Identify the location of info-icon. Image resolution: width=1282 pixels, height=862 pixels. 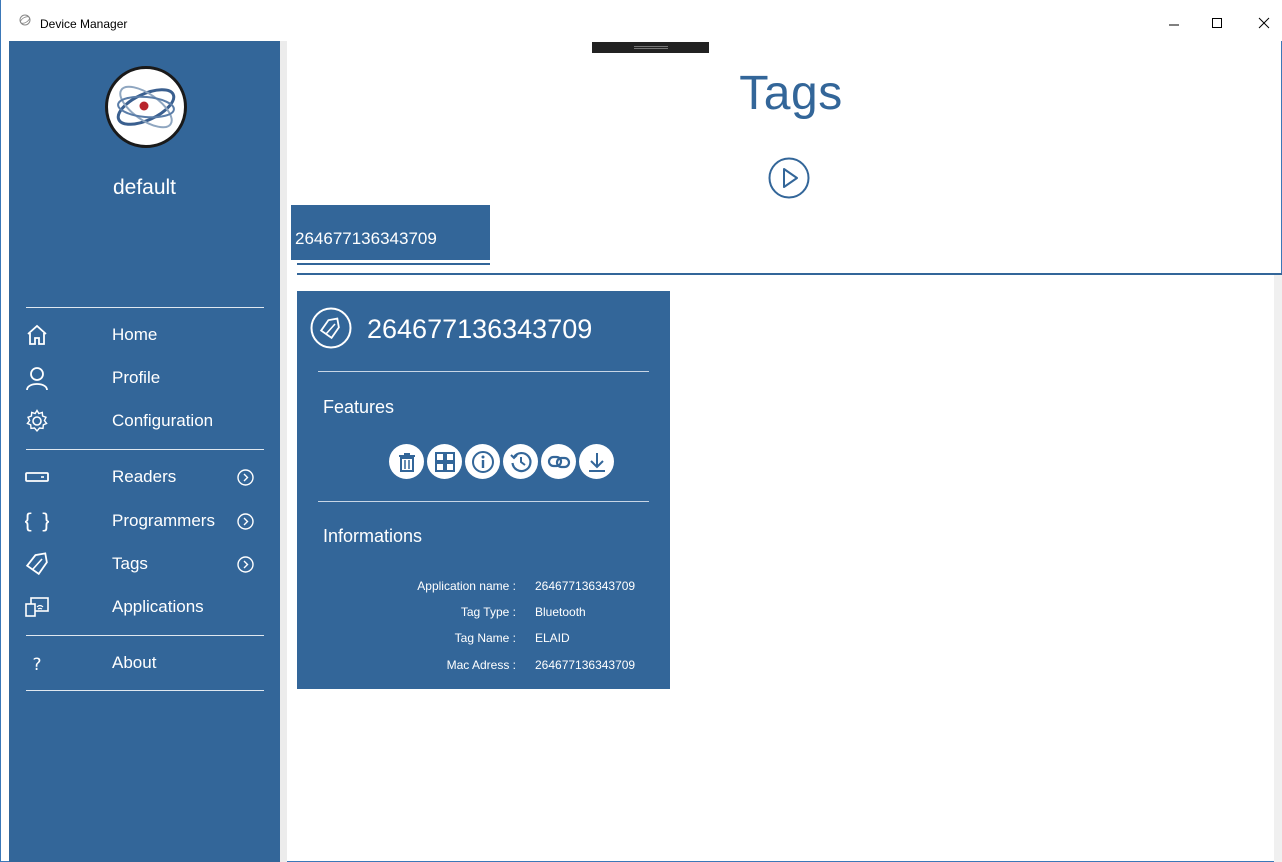
(482, 461).